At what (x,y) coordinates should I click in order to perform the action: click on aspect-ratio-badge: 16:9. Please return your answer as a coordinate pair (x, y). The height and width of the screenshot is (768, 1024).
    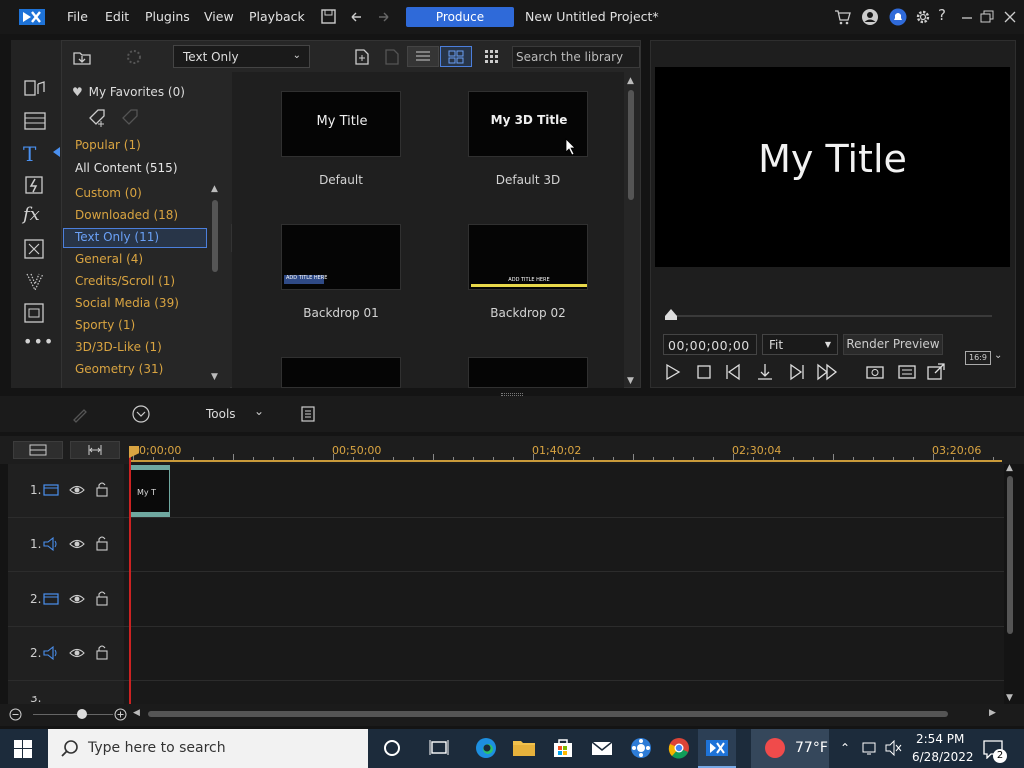
    Looking at the image, I should click on (978, 358).